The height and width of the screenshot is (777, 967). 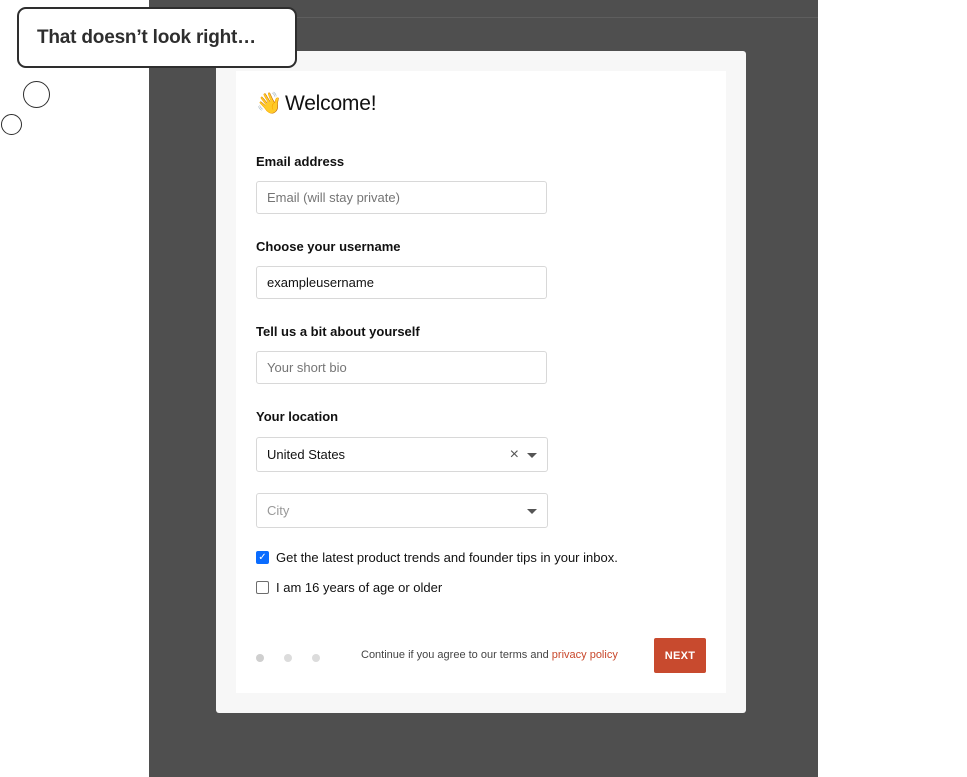 I want to click on username-label: Choose your username, so click(x=328, y=246).